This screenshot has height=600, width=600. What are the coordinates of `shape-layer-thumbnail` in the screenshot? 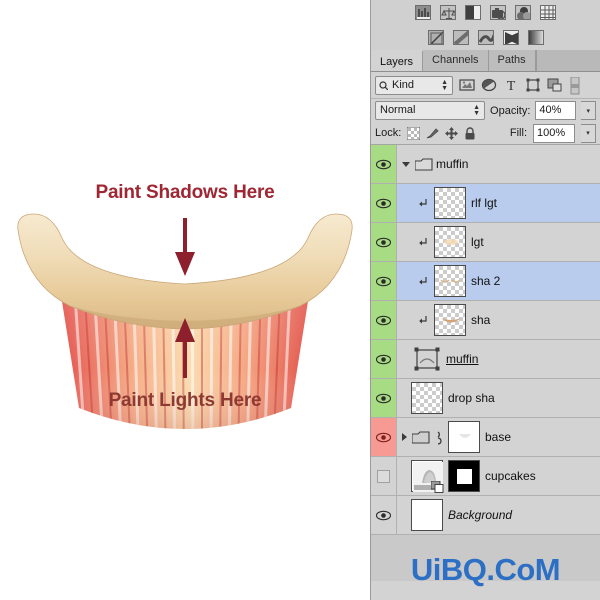 It's located at (427, 359).